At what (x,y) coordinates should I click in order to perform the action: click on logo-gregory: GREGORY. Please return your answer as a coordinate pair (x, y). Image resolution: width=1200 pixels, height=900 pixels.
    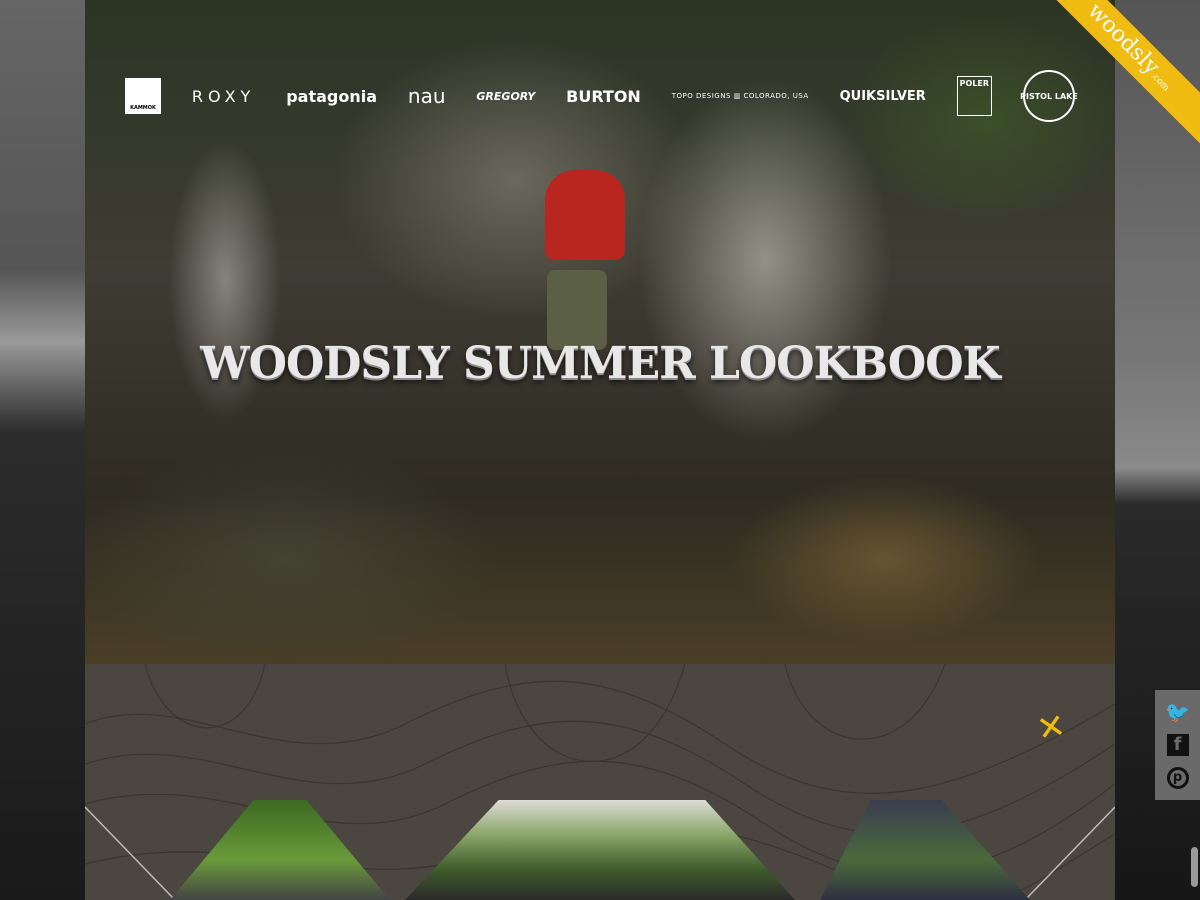
    Looking at the image, I should click on (505, 96).